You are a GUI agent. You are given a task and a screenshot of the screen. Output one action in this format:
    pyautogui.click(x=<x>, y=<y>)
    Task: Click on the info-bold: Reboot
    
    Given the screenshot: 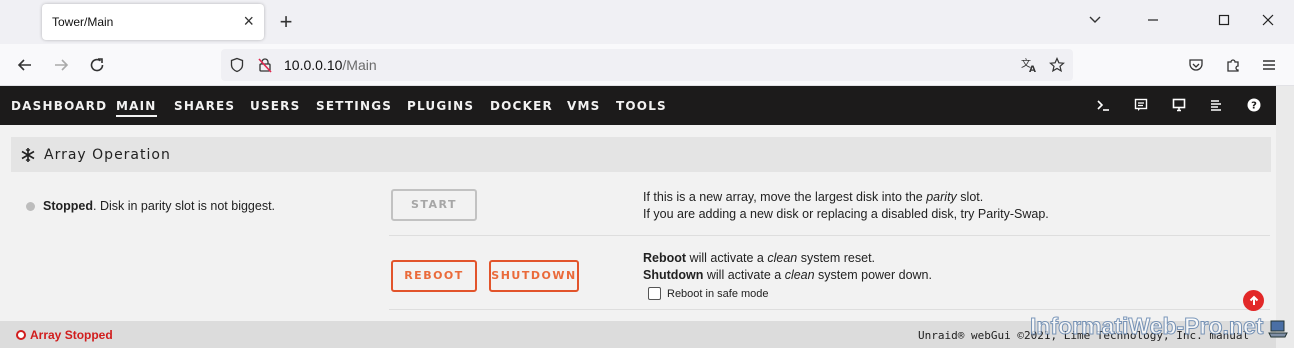 What is the action you would take?
    pyautogui.click(x=665, y=258)
    